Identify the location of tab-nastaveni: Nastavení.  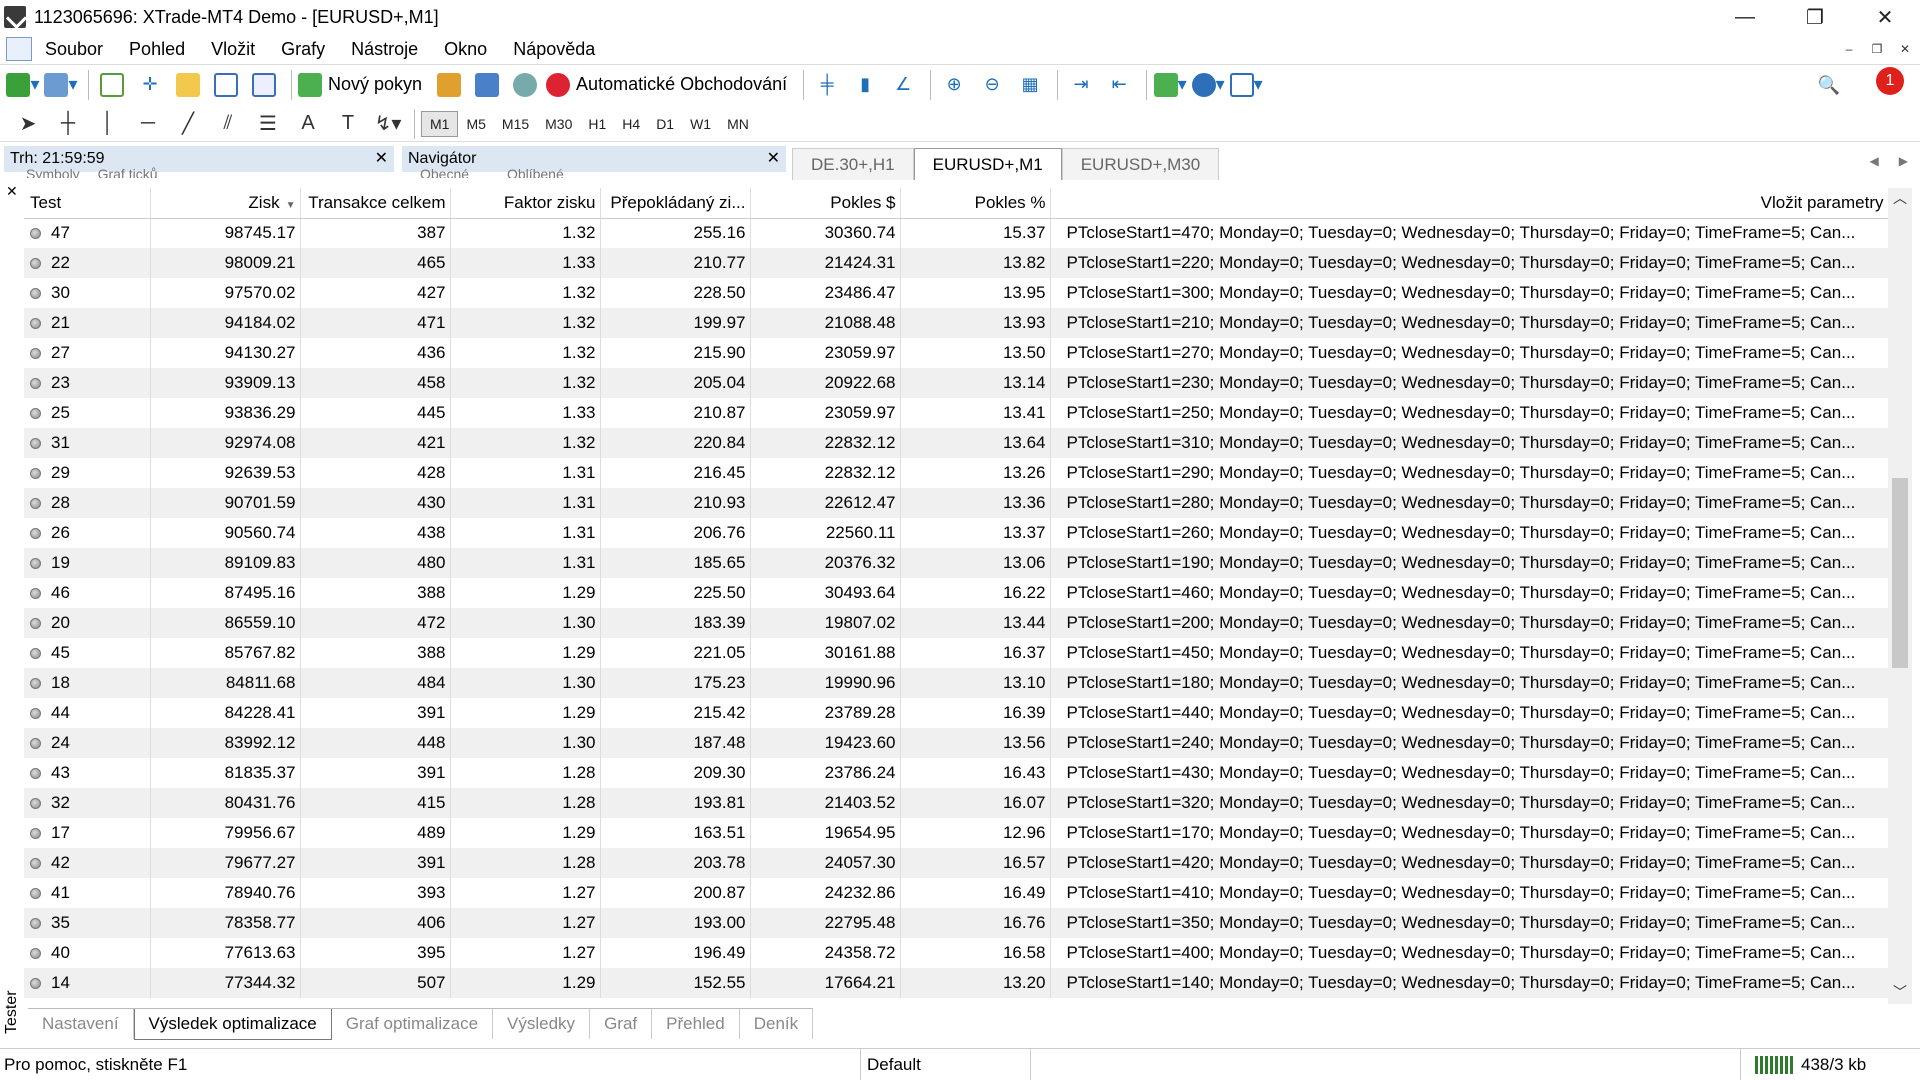
(81, 1024).